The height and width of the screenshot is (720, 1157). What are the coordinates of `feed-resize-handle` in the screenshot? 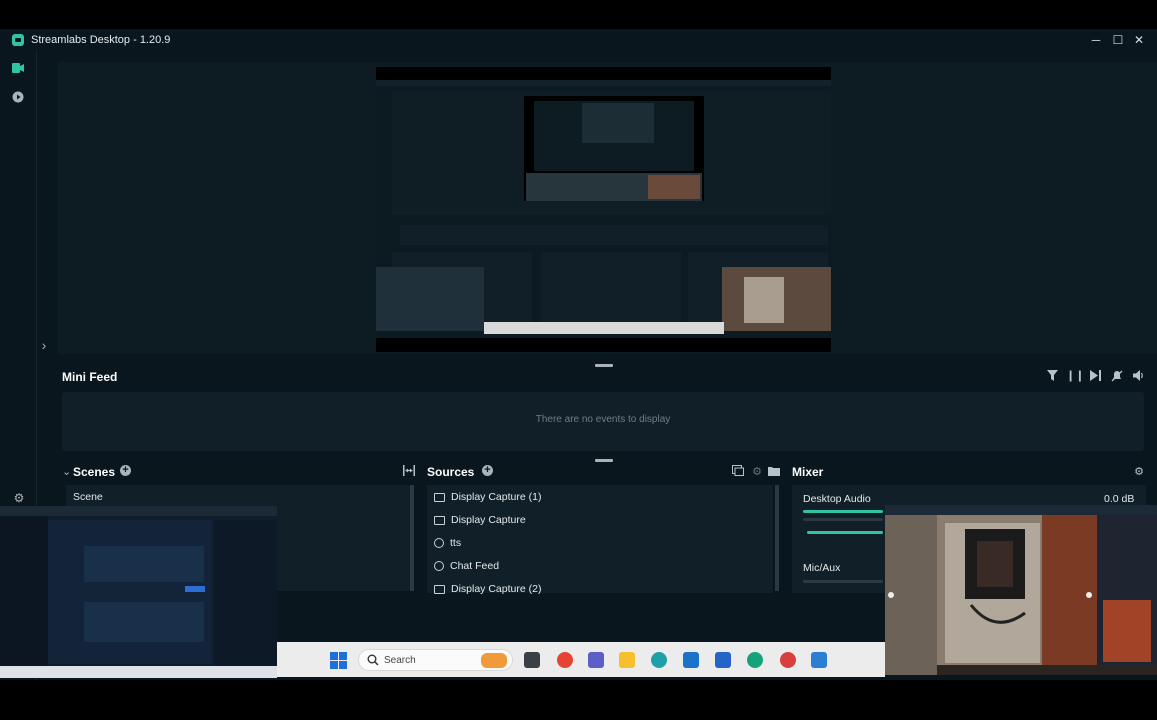 It's located at (604, 460).